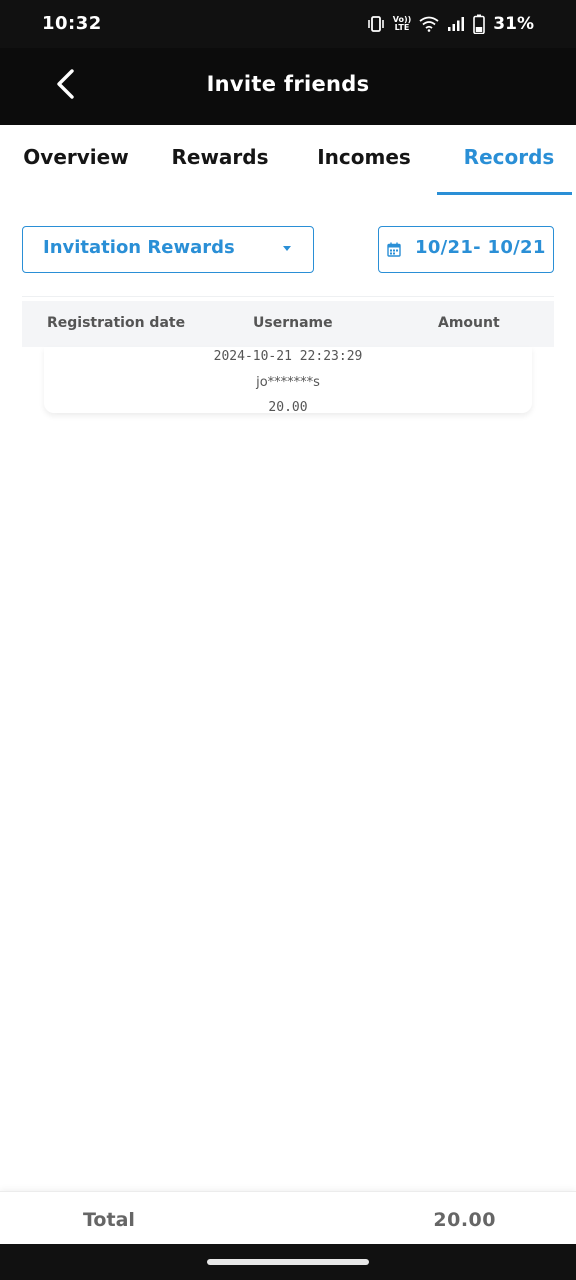  What do you see at coordinates (480, 247) in the screenshot?
I see `date-range-label: 10/21- 10/21` at bounding box center [480, 247].